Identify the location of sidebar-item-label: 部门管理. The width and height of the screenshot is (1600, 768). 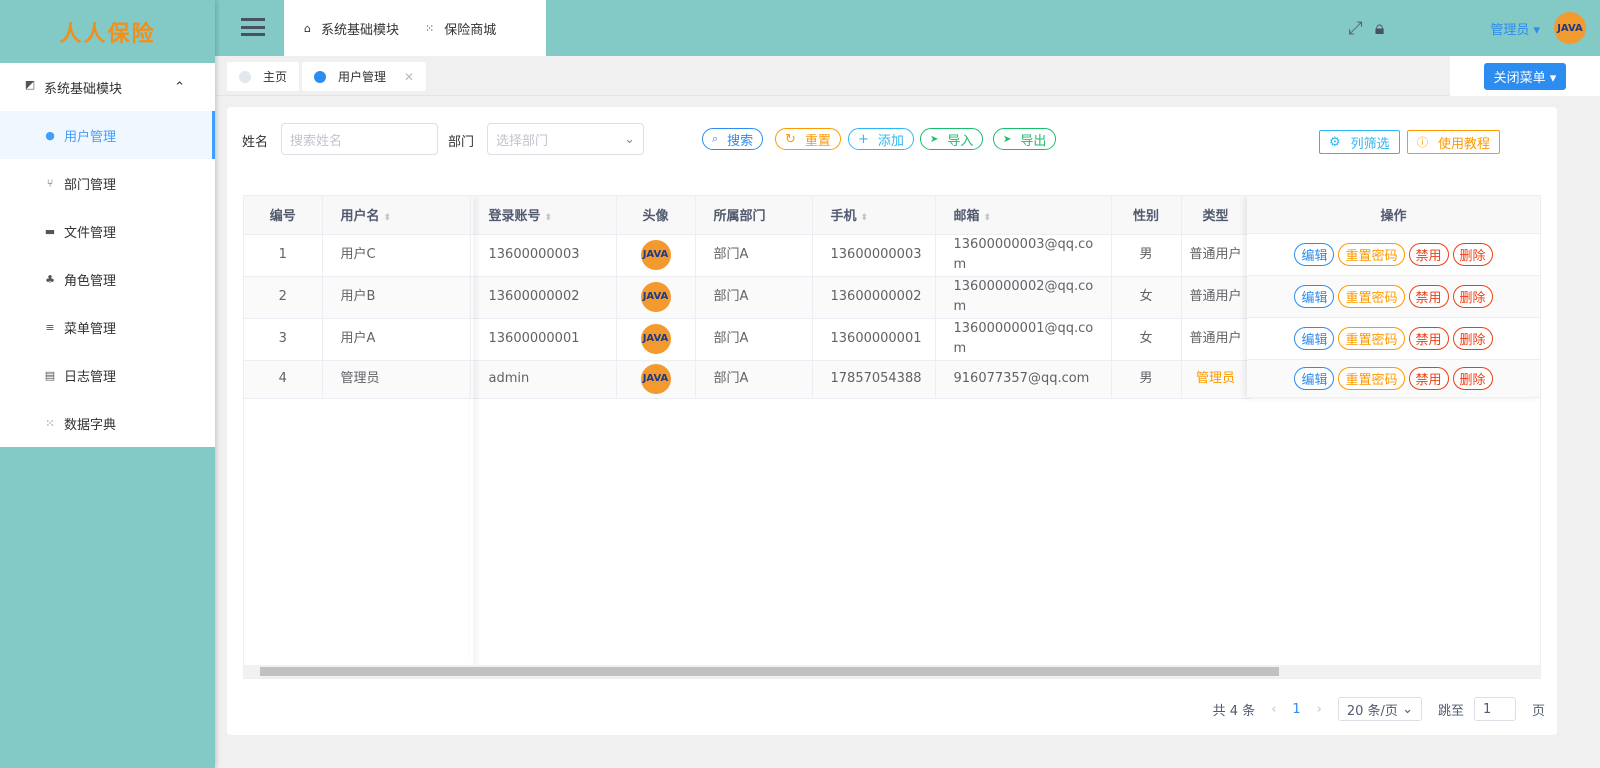
(90, 185).